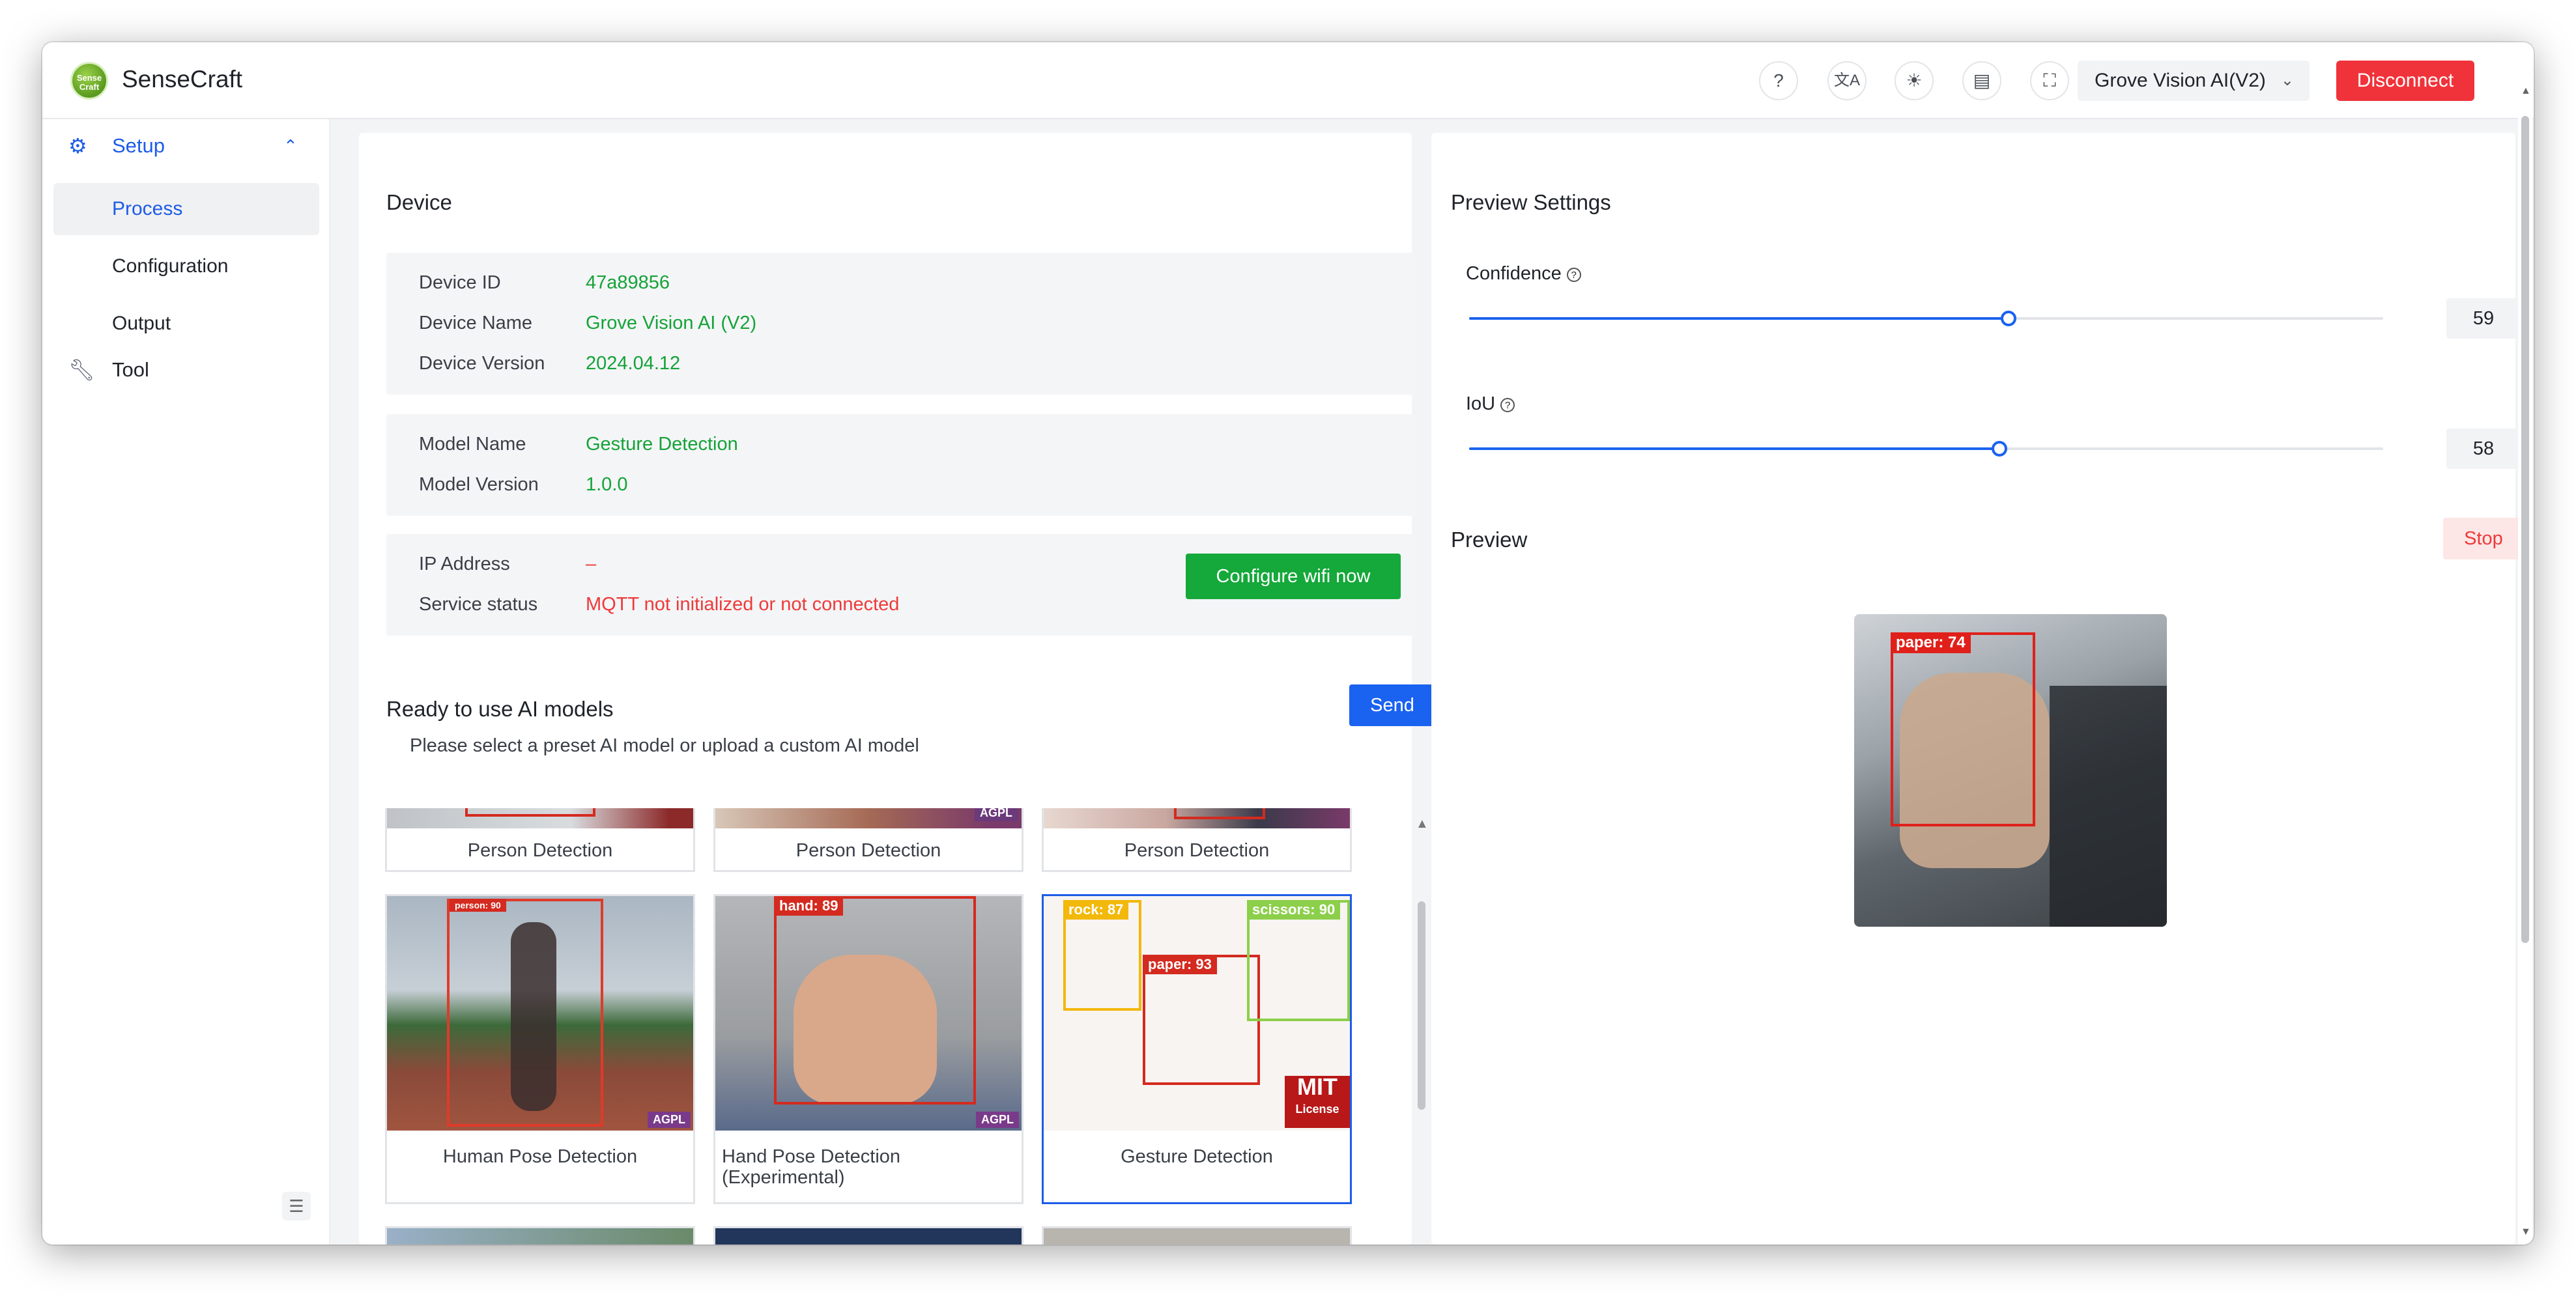  I want to click on confidence-slider-handle, so click(2008, 318).